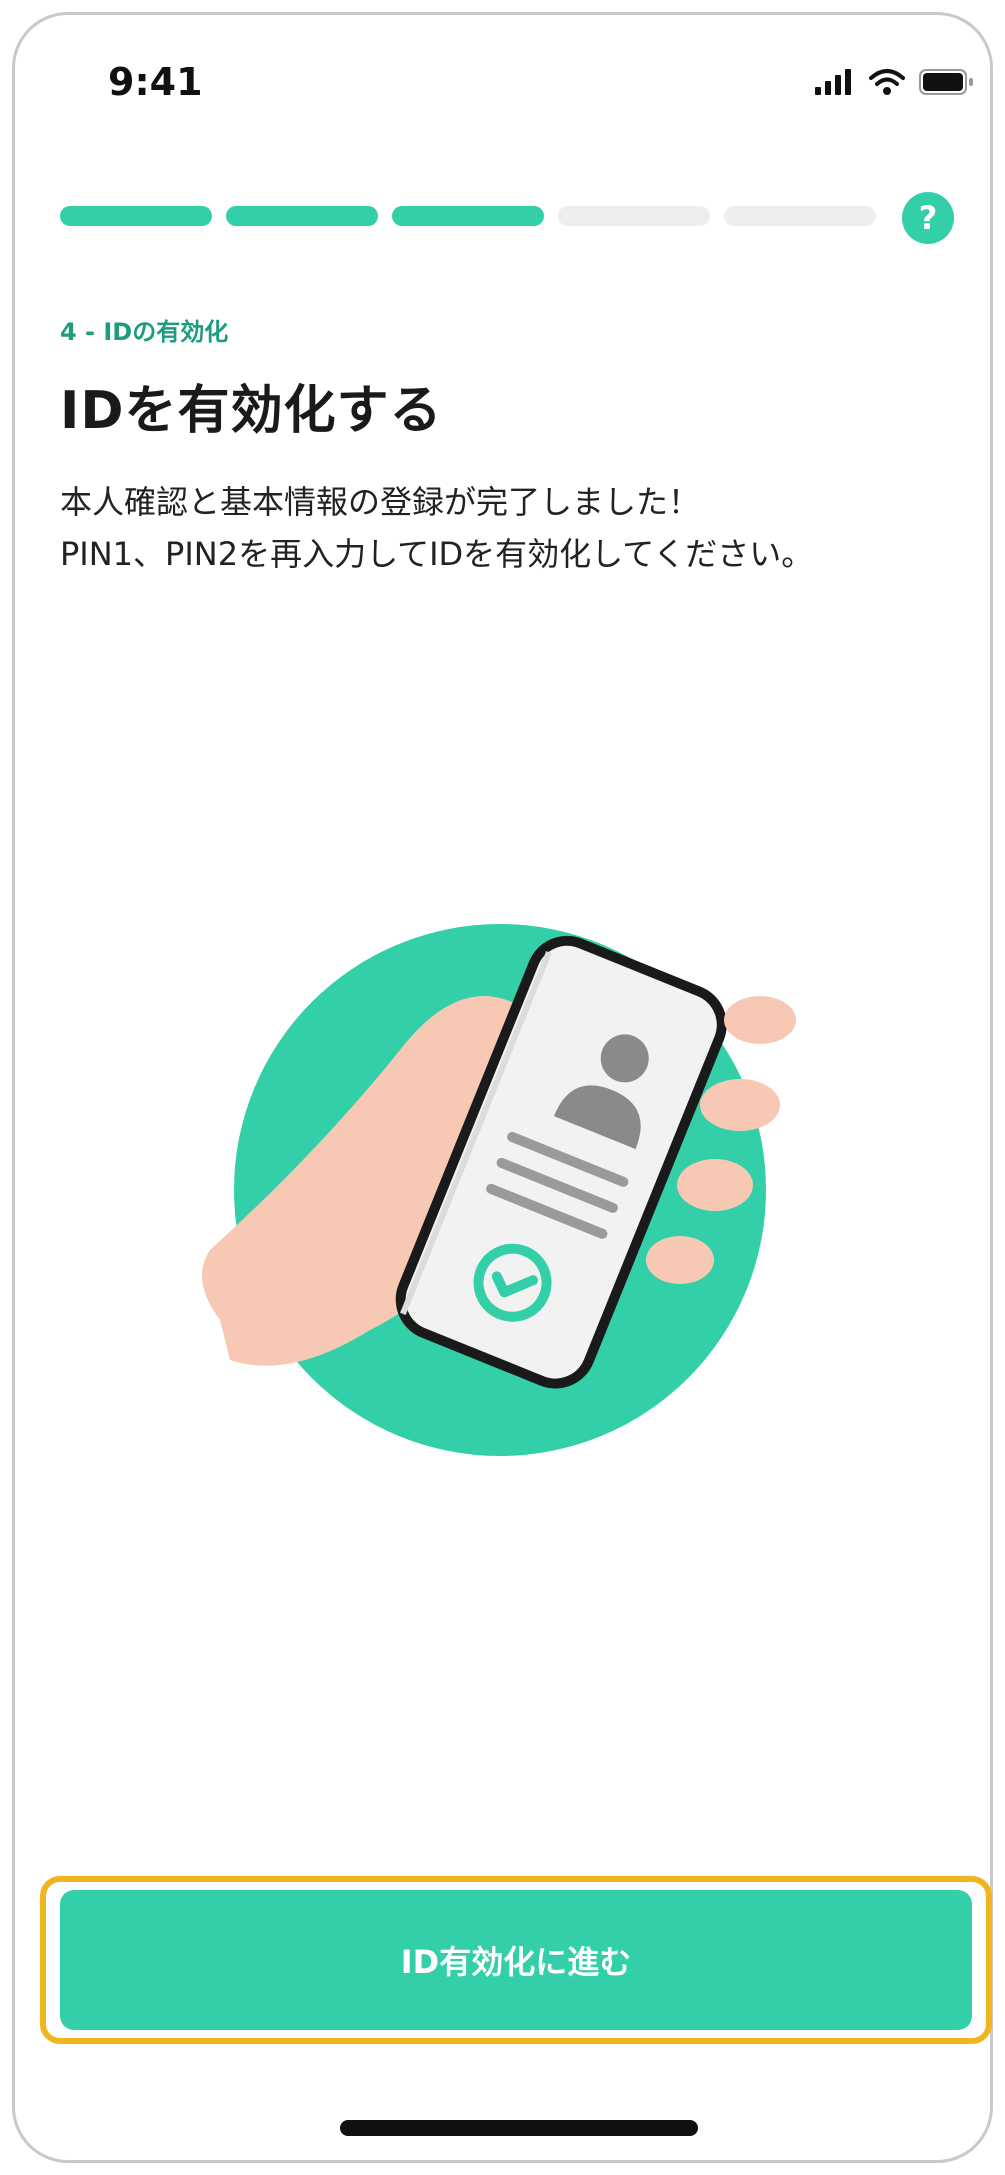 This screenshot has height=2175, width=1005. I want to click on status-bar: 9:41, so click(502, 60).